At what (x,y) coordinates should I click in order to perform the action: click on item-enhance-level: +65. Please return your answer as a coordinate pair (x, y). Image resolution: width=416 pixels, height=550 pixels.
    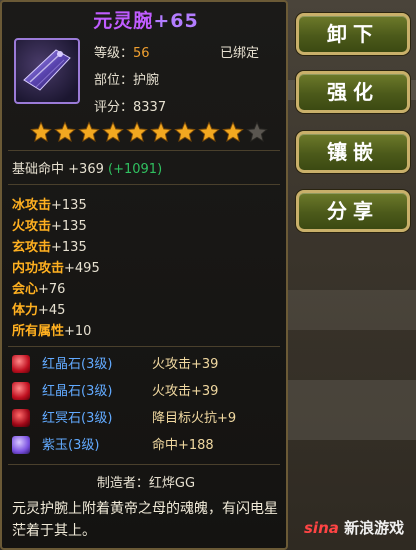
    Looking at the image, I should click on (176, 21).